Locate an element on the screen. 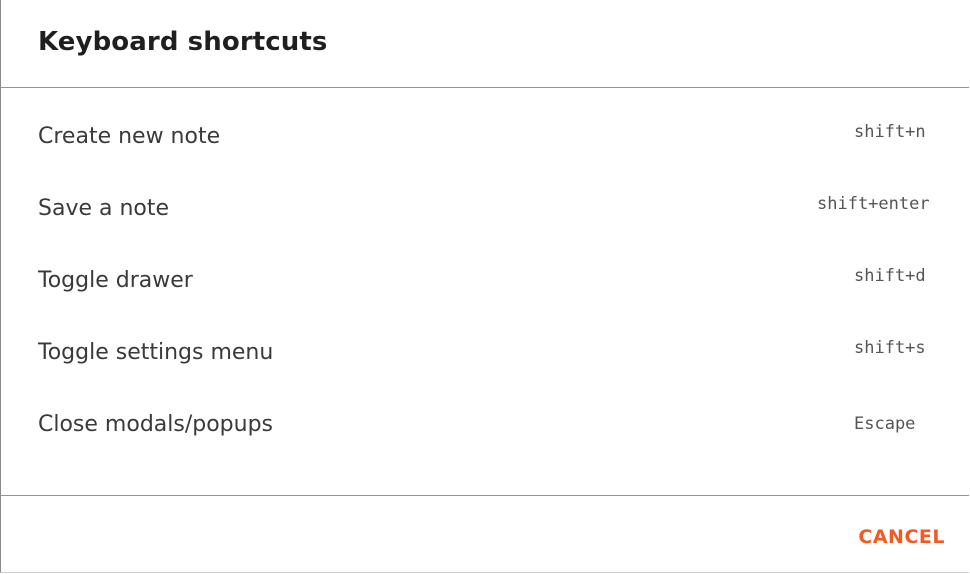  shortcut-keys: shift+enter is located at coordinates (873, 204).